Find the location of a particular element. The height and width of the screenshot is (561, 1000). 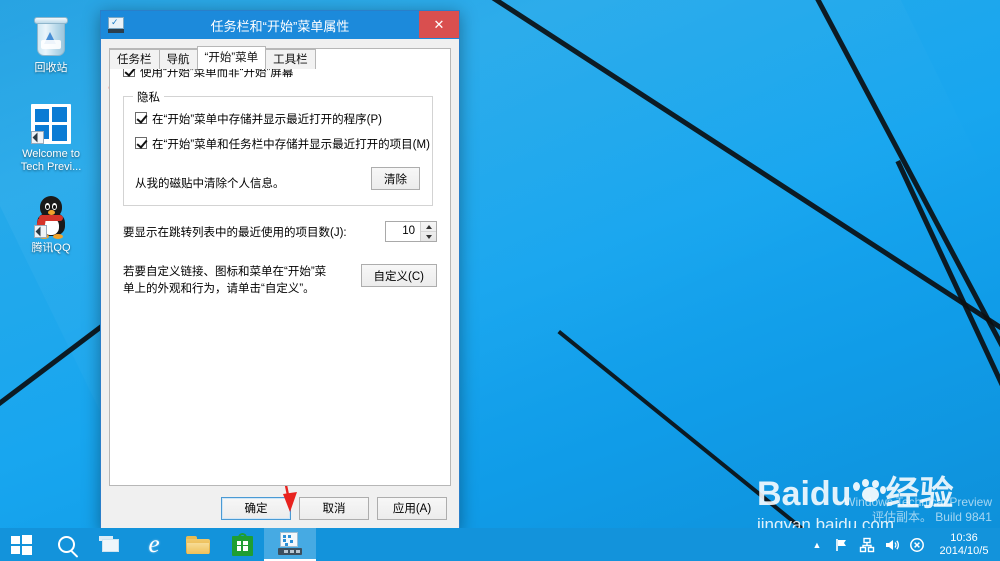

taskbar-properties-icon: ✓ is located at coordinates (116, 25).